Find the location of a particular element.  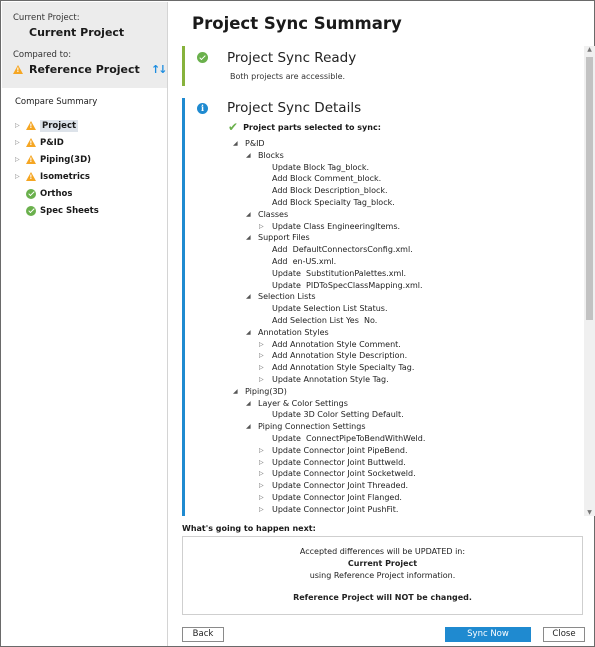

next-steps-project: Current Project is located at coordinates (382, 563).